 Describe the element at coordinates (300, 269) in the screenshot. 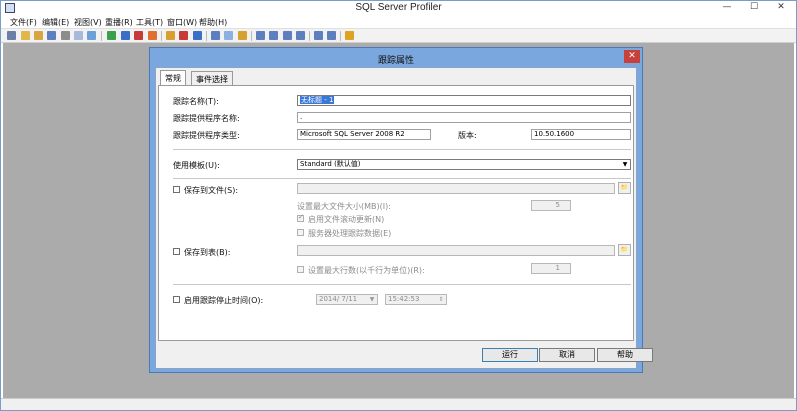

I see `max-rows-checkbox` at that location.